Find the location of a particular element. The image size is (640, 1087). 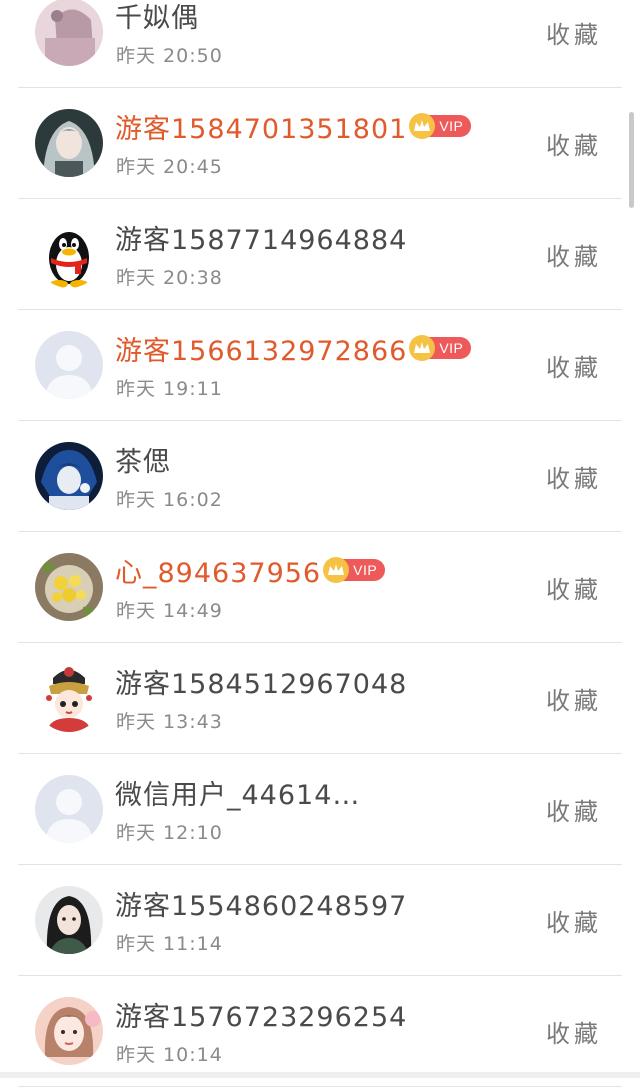

user-name: 游客1587714964884 is located at coordinates (261, 240).